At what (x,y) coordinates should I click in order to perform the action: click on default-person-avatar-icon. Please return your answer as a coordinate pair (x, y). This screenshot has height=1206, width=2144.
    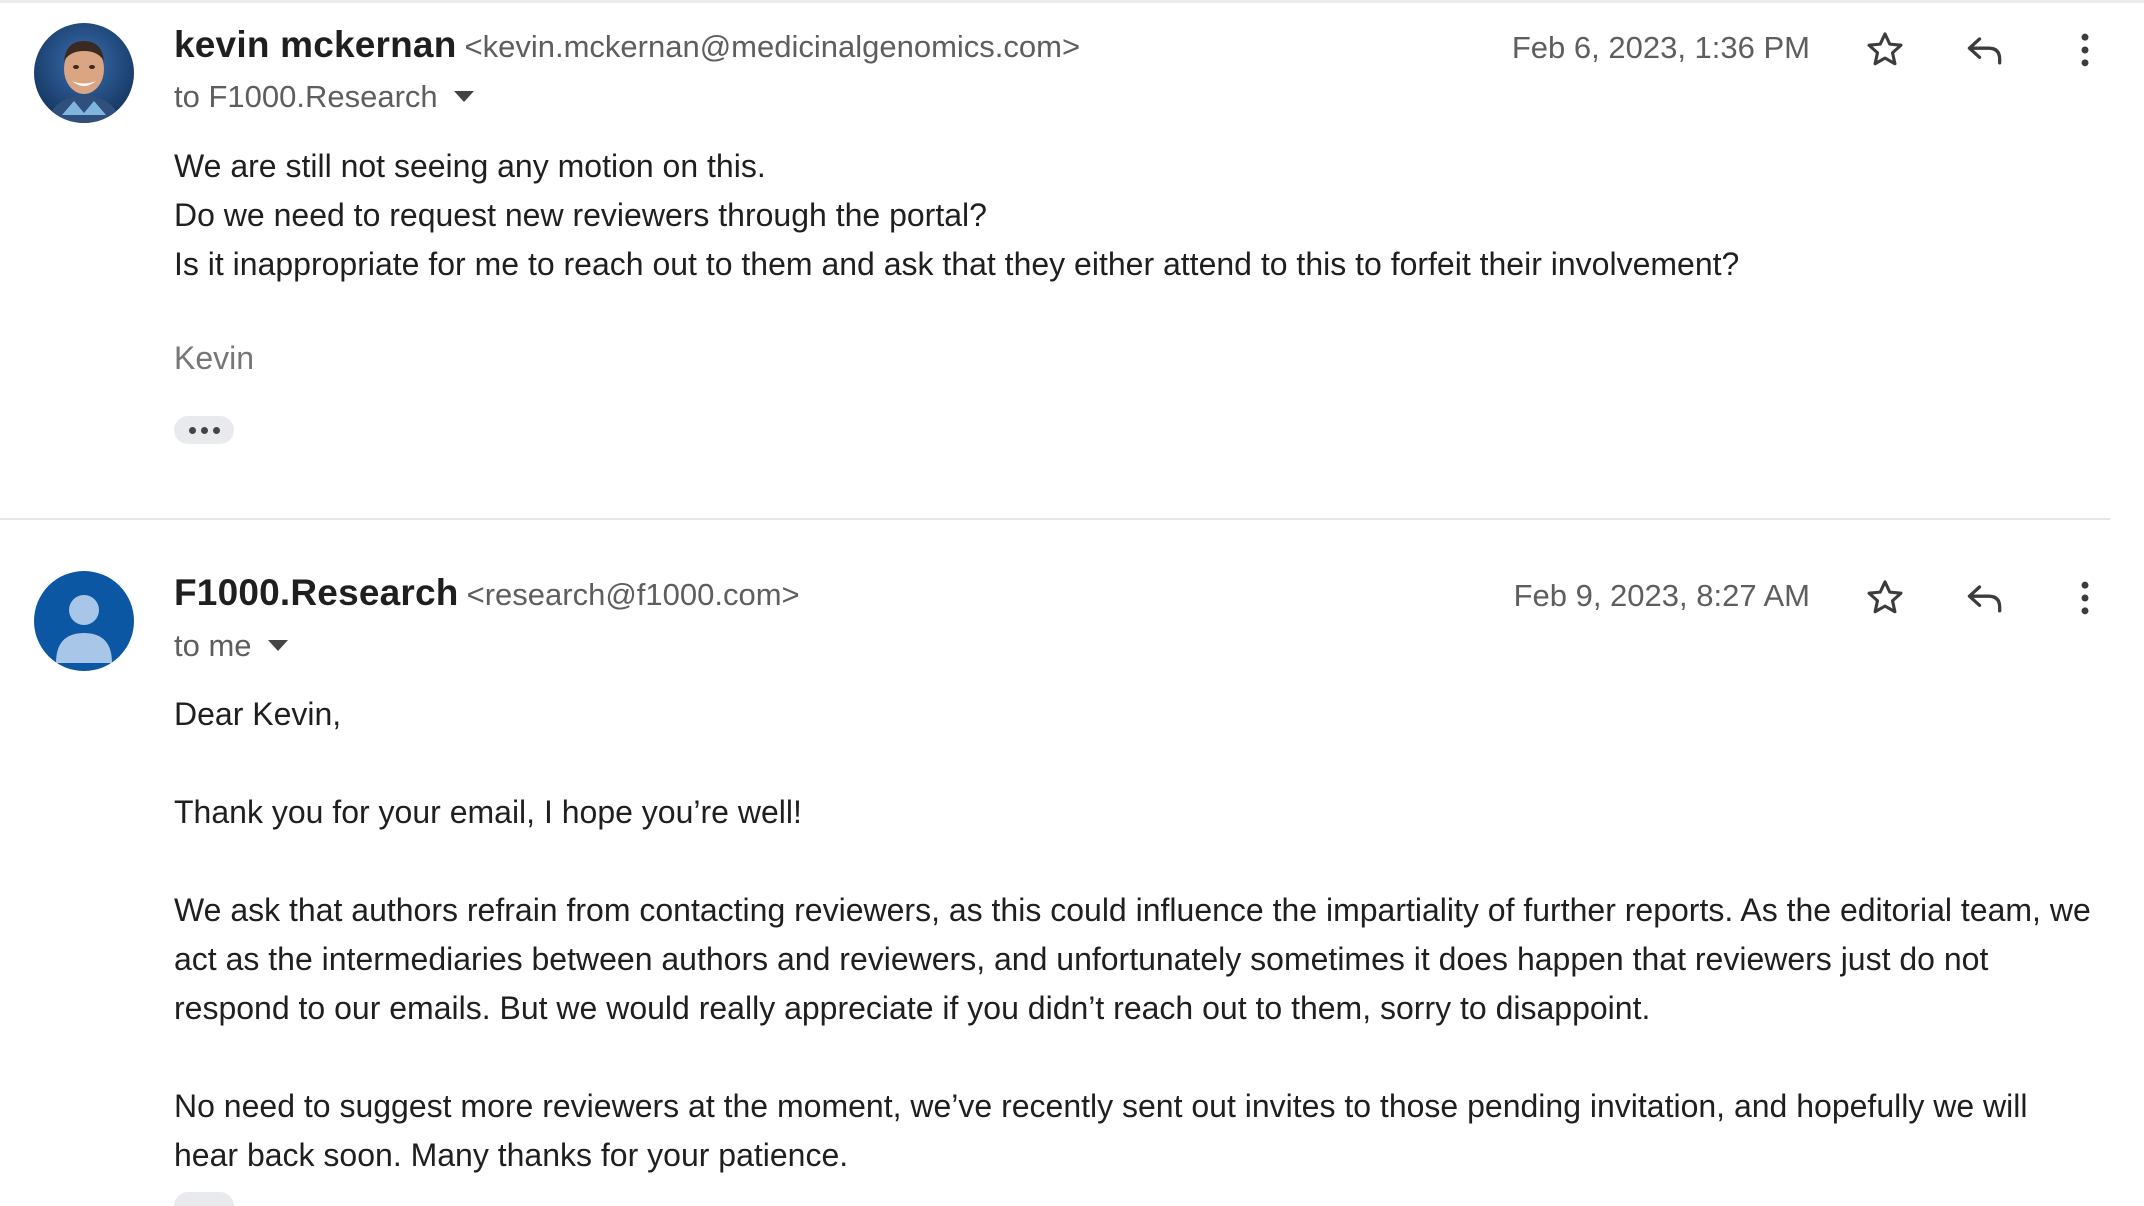
    Looking at the image, I should click on (84, 621).